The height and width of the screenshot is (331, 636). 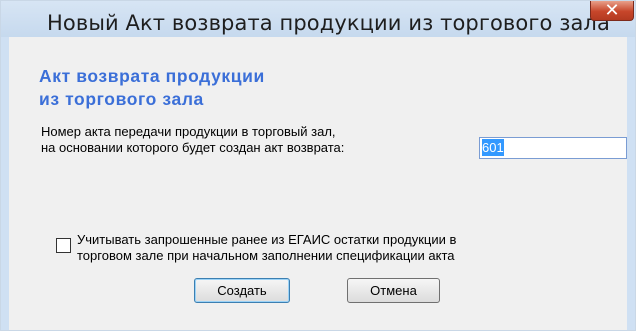 What do you see at coordinates (553, 148) in the screenshot?
I see `act-number-input: 601` at bounding box center [553, 148].